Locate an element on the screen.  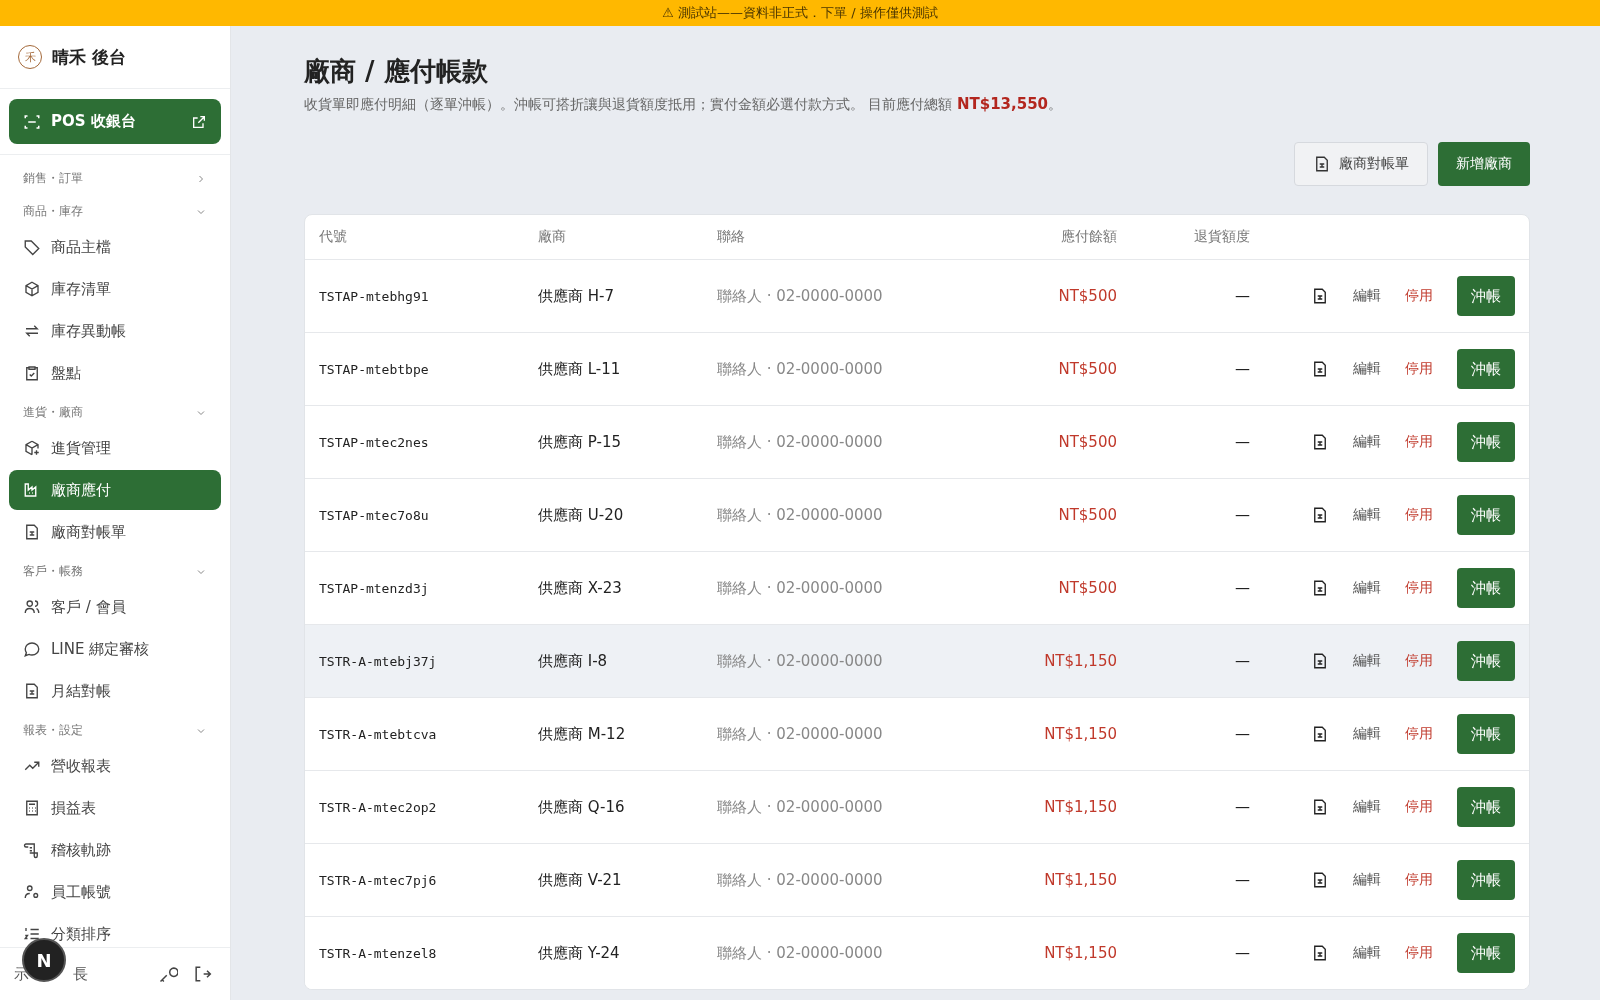
vendor-name: 供應商 V-21 is located at coordinates (580, 880).